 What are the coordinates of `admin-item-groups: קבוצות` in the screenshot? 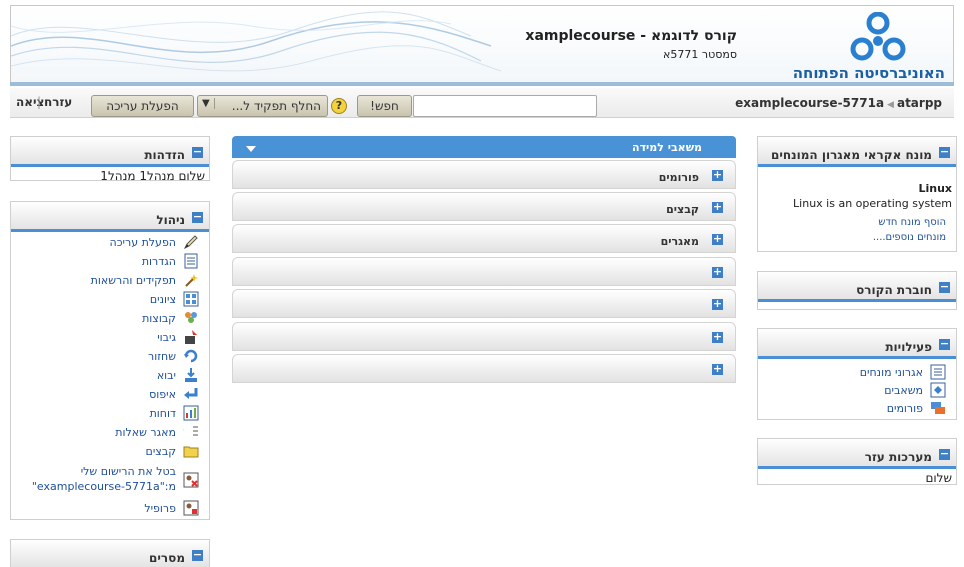 It's located at (170, 318).